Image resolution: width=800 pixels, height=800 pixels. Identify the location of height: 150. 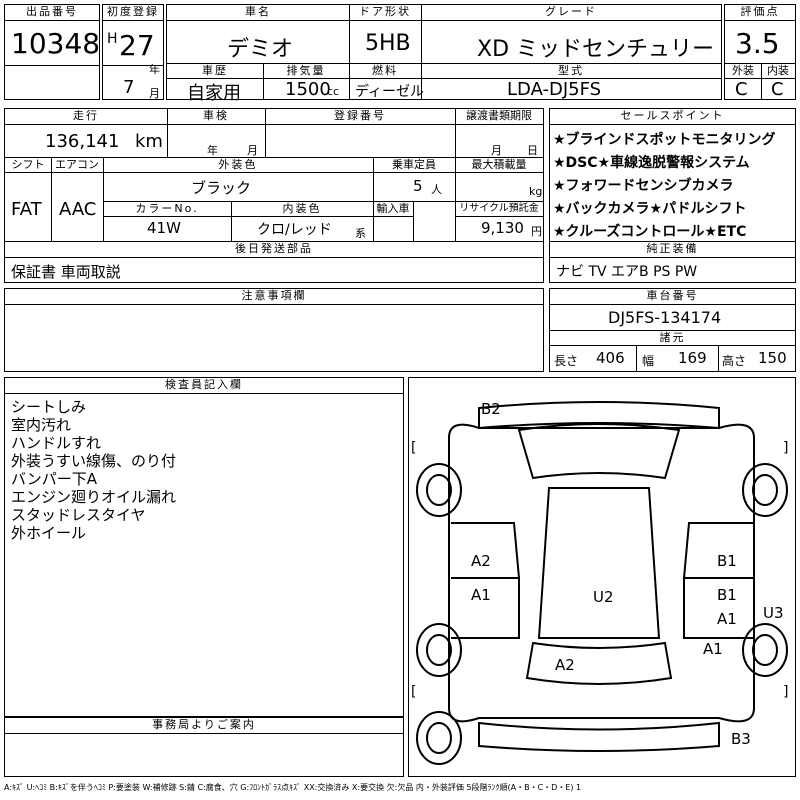
(772, 358).